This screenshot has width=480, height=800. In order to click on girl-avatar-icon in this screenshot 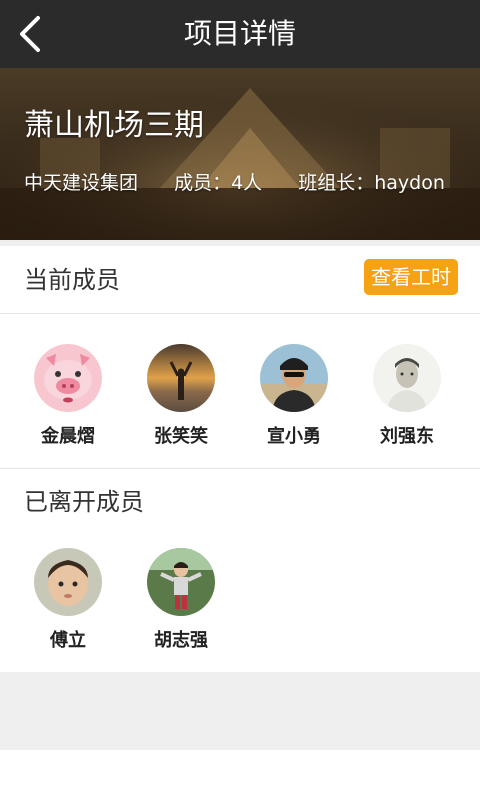, I will do `click(181, 582)`.